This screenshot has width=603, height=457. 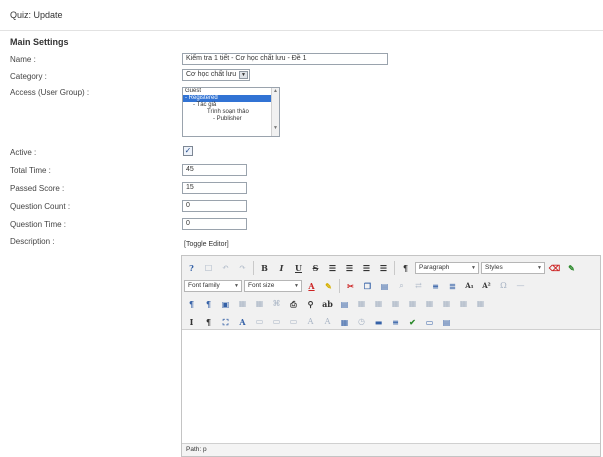 I want to click on spellcheck-icon: ab, so click(x=327, y=304).